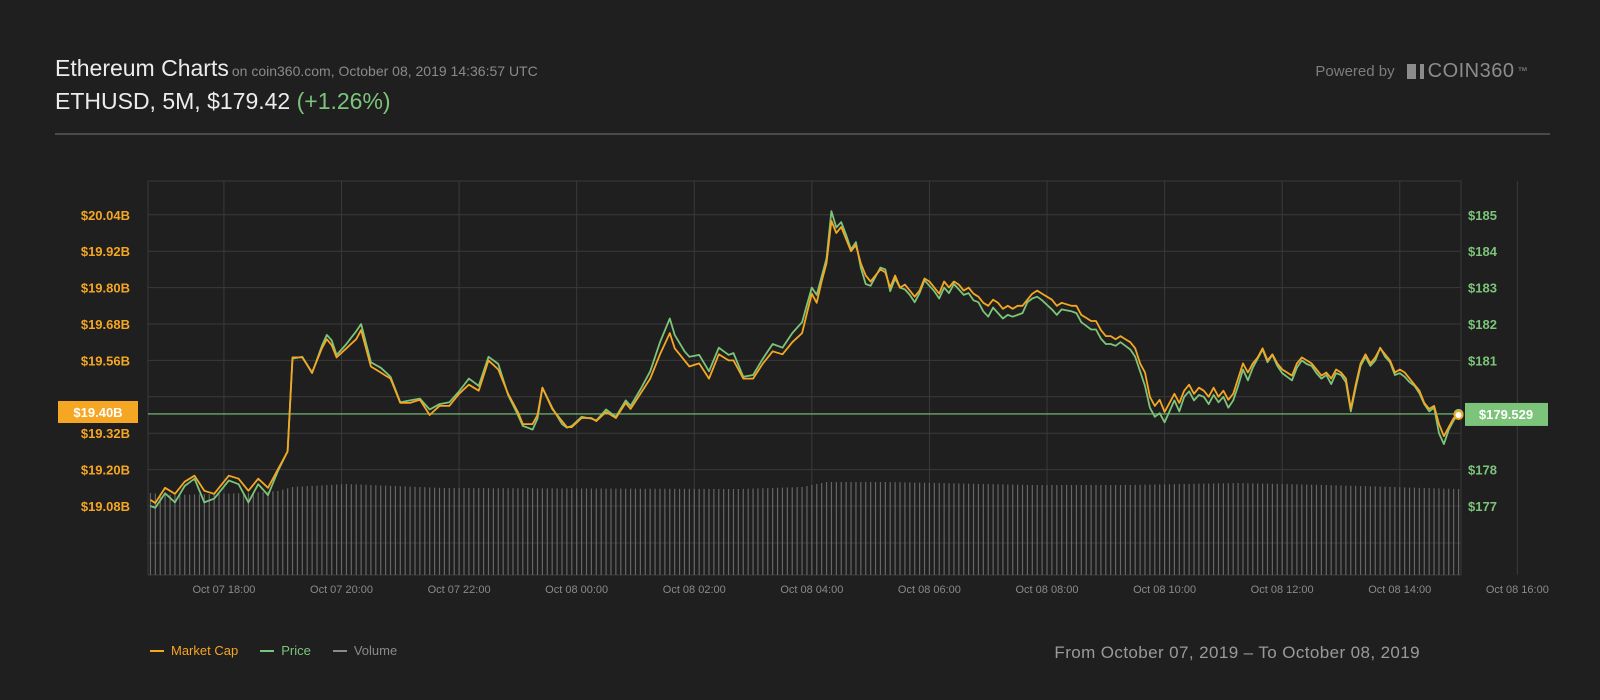  What do you see at coordinates (267, 650) in the screenshot?
I see `legend-price-swatch` at bounding box center [267, 650].